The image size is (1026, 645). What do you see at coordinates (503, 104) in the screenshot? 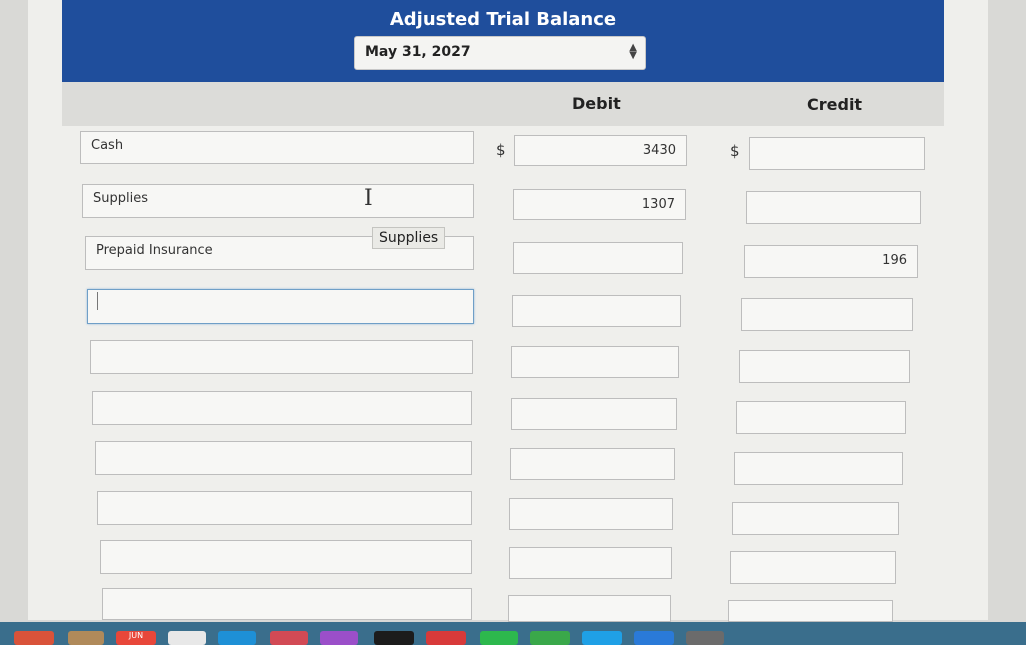
I see `column-header-bar: Debit Credit` at bounding box center [503, 104].